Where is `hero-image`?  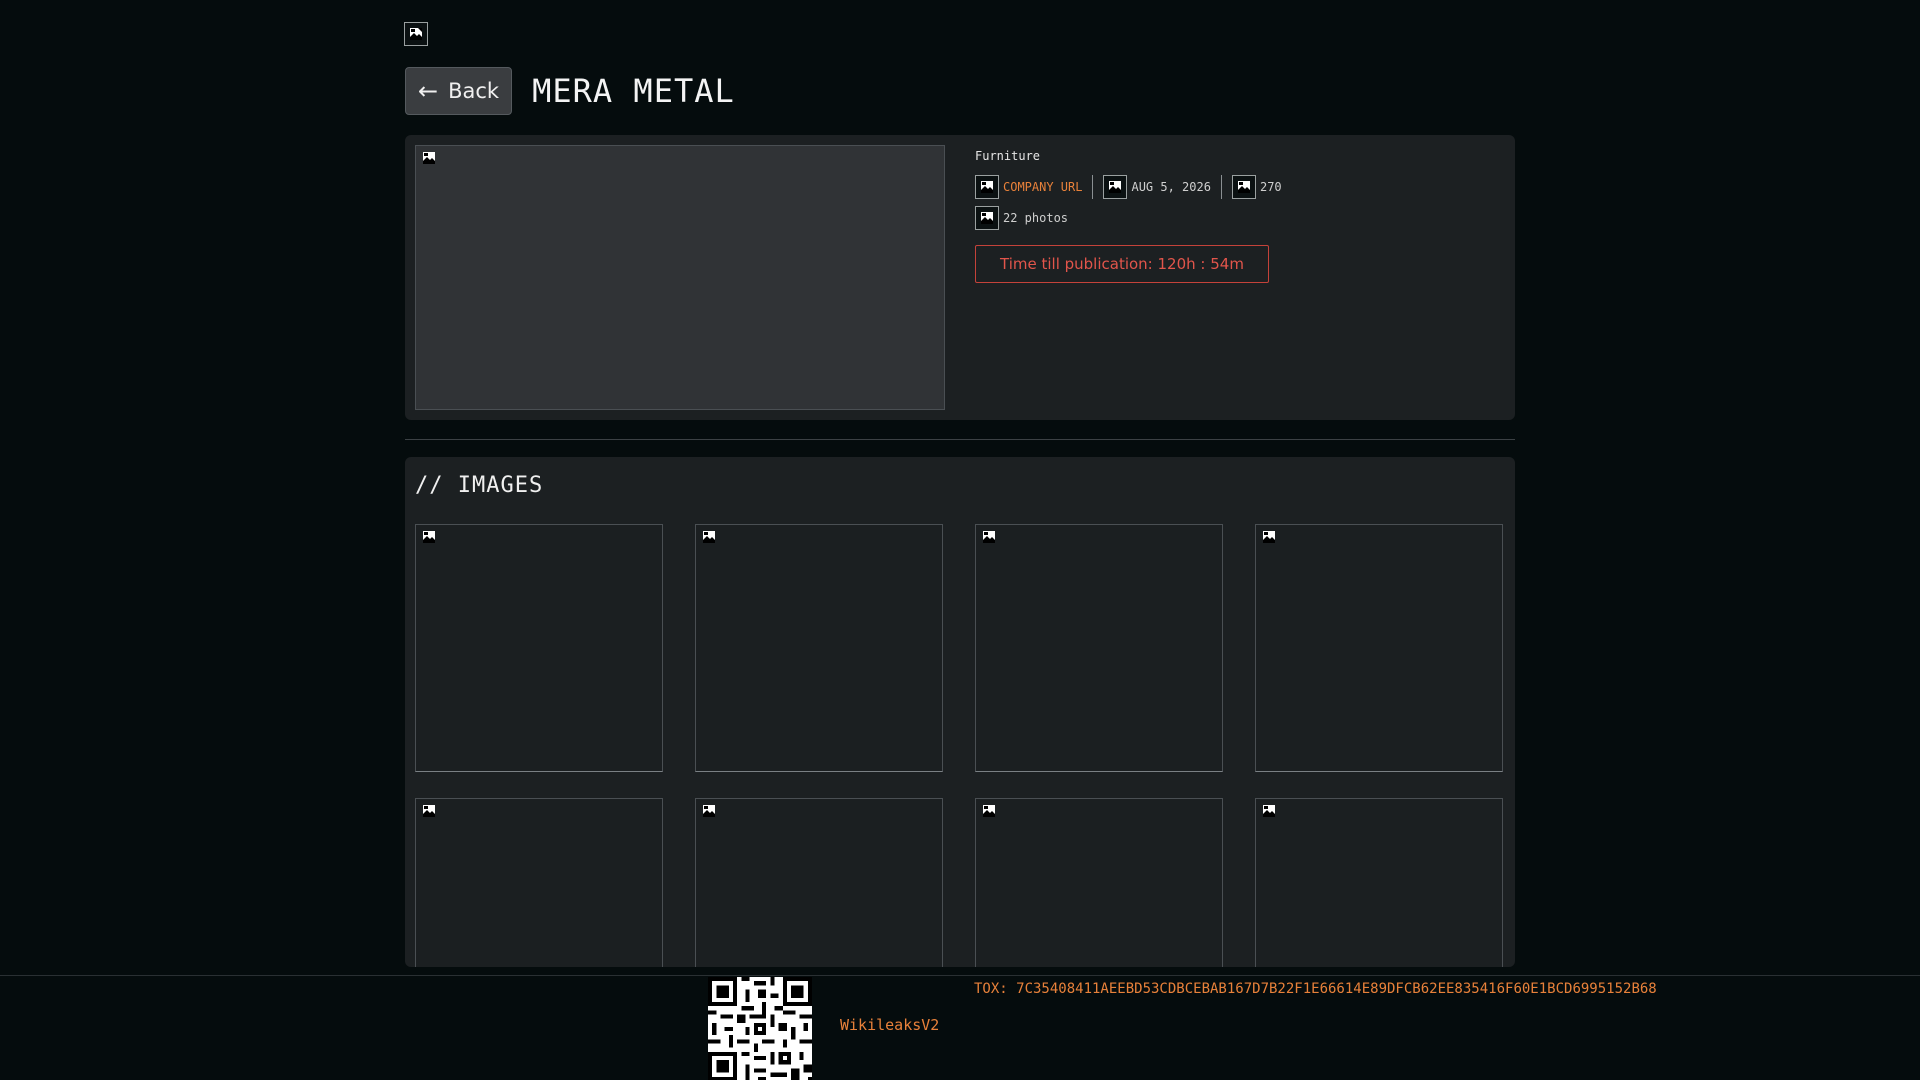
hero-image is located at coordinates (680, 277).